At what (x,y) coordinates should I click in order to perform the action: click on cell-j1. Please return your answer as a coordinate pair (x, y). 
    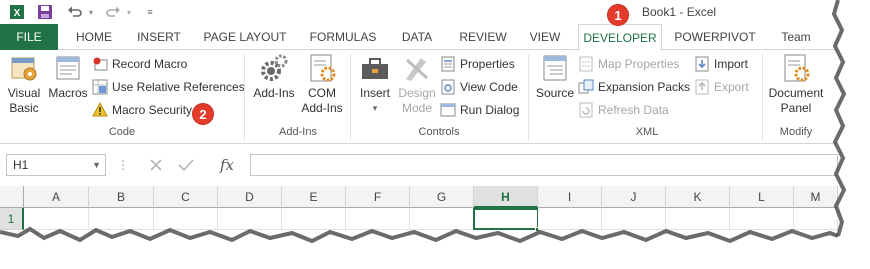
    Looking at the image, I should click on (634, 219).